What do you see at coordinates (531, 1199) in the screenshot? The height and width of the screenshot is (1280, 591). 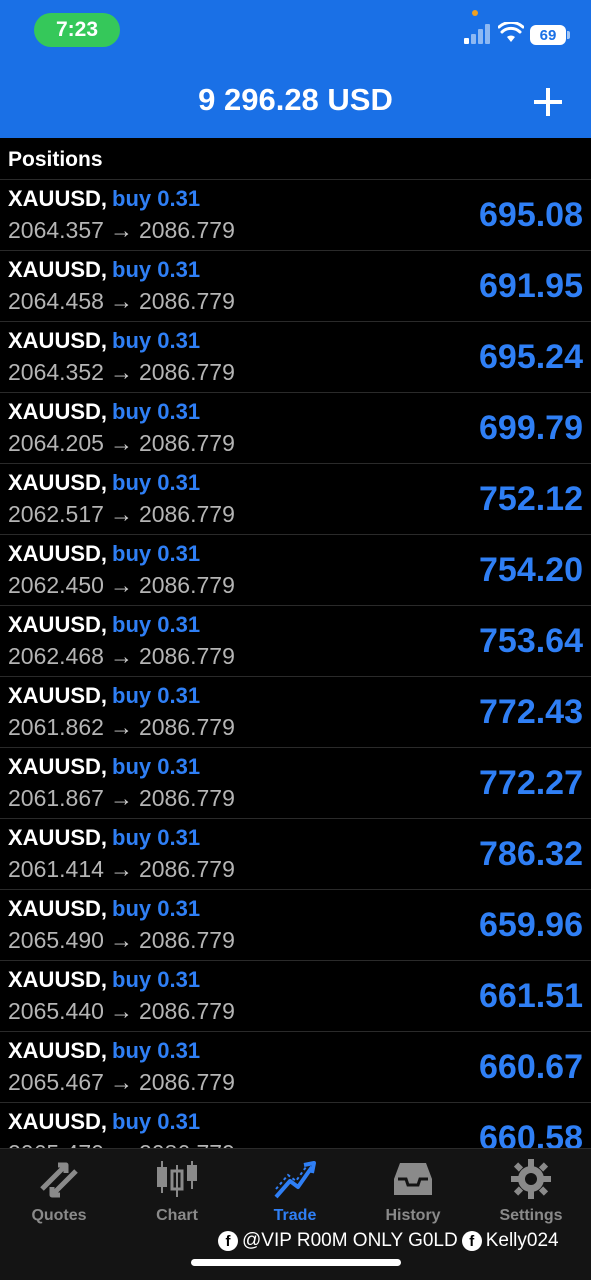 I see `tab-settings: Settings` at bounding box center [531, 1199].